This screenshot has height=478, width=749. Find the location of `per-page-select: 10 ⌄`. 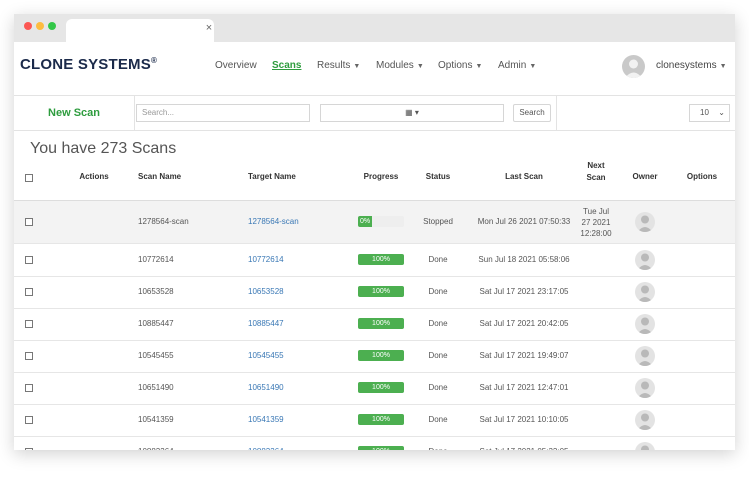

per-page-select: 10 ⌄ is located at coordinates (709, 113).